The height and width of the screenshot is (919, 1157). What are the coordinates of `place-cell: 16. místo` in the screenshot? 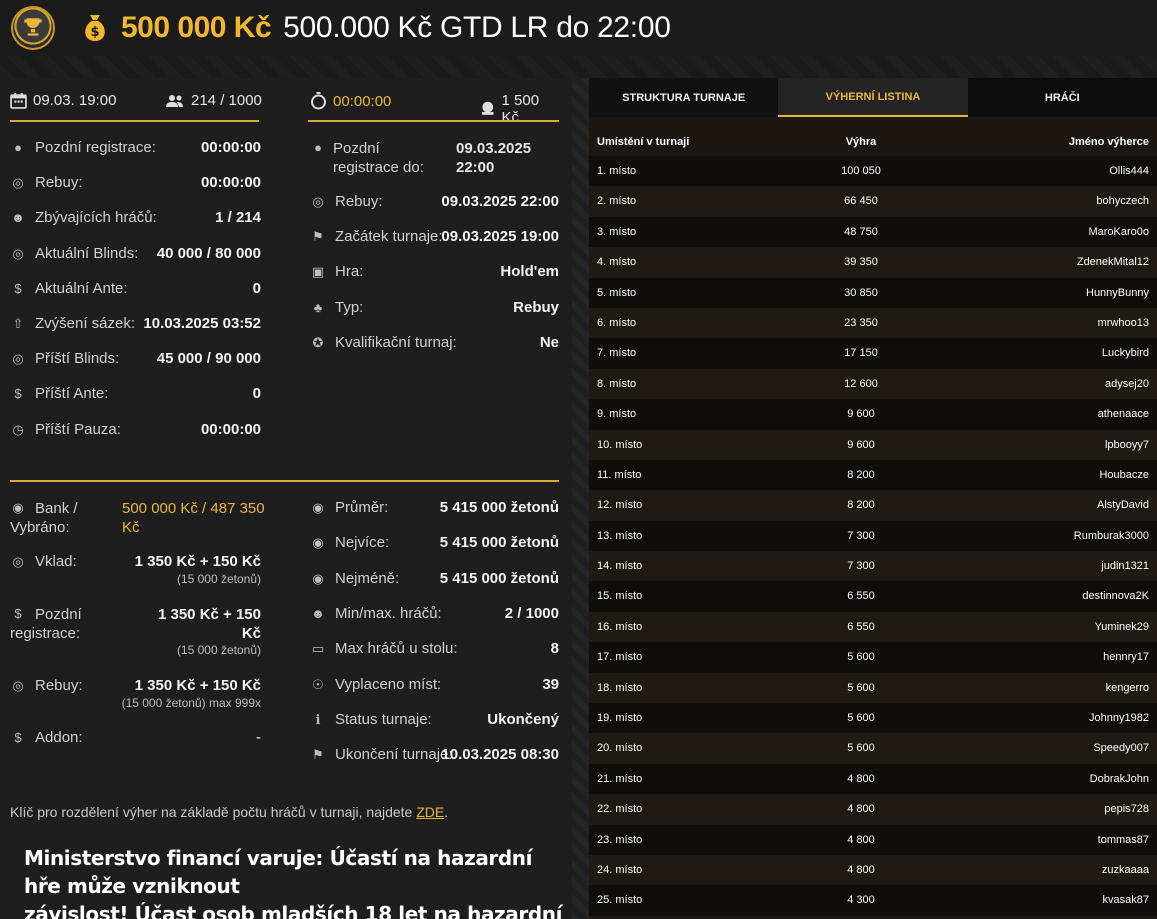 It's located at (620, 626).